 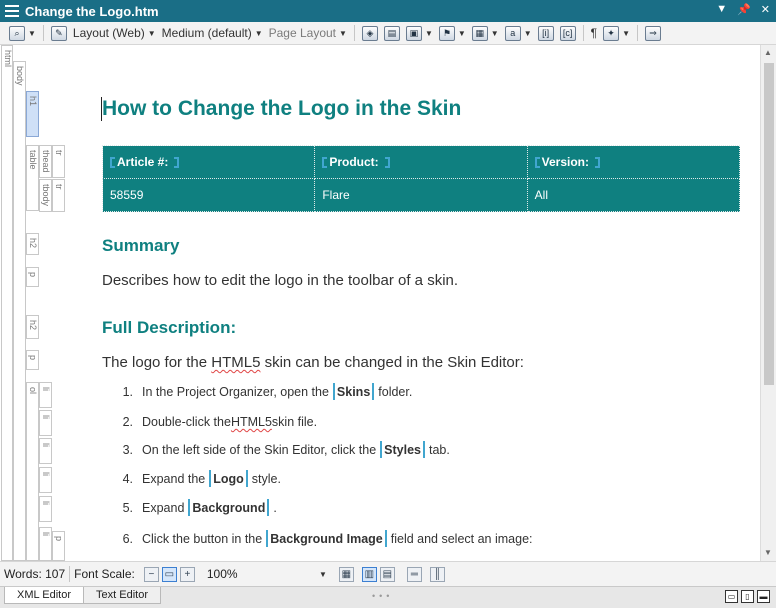 I want to click on vertical-scrollbar: ▲ ▼, so click(x=768, y=303).